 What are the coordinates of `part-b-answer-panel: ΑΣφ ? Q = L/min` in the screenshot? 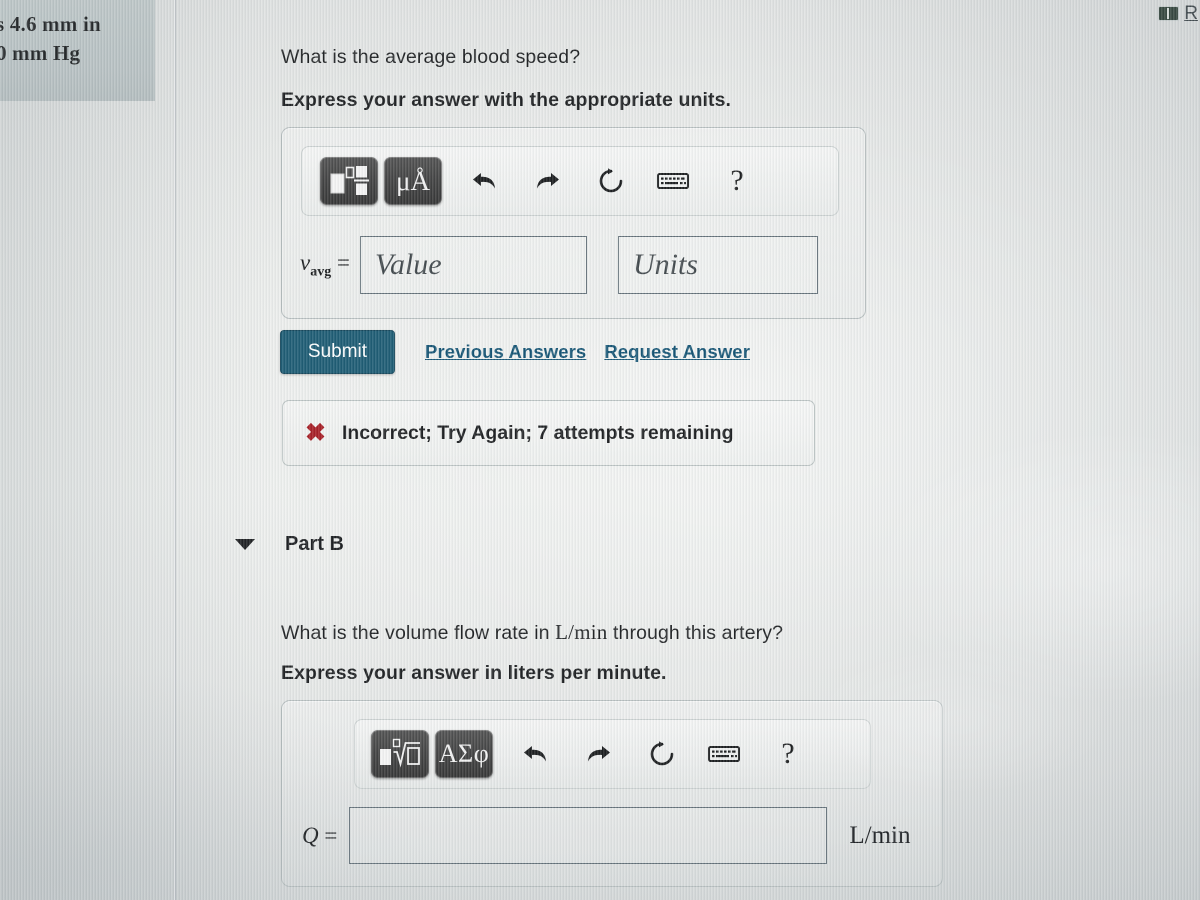 It's located at (612, 793).